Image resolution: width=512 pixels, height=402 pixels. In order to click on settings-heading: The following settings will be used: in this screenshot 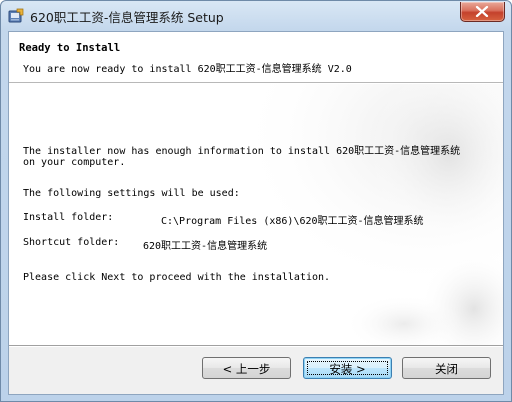, I will do `click(131, 193)`.